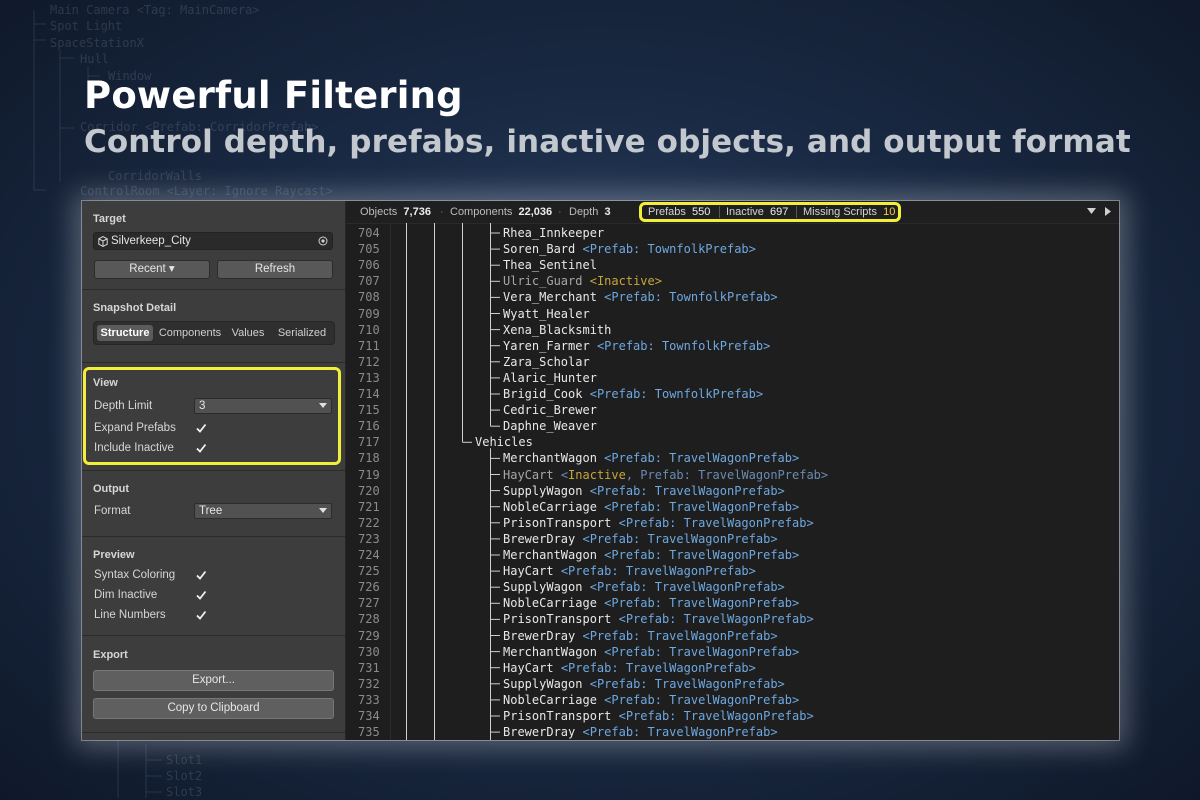 The width and height of the screenshot is (1200, 800). What do you see at coordinates (213, 708) in the screenshot?
I see `copy-to-clipboard-button: Copy to Clipboard` at bounding box center [213, 708].